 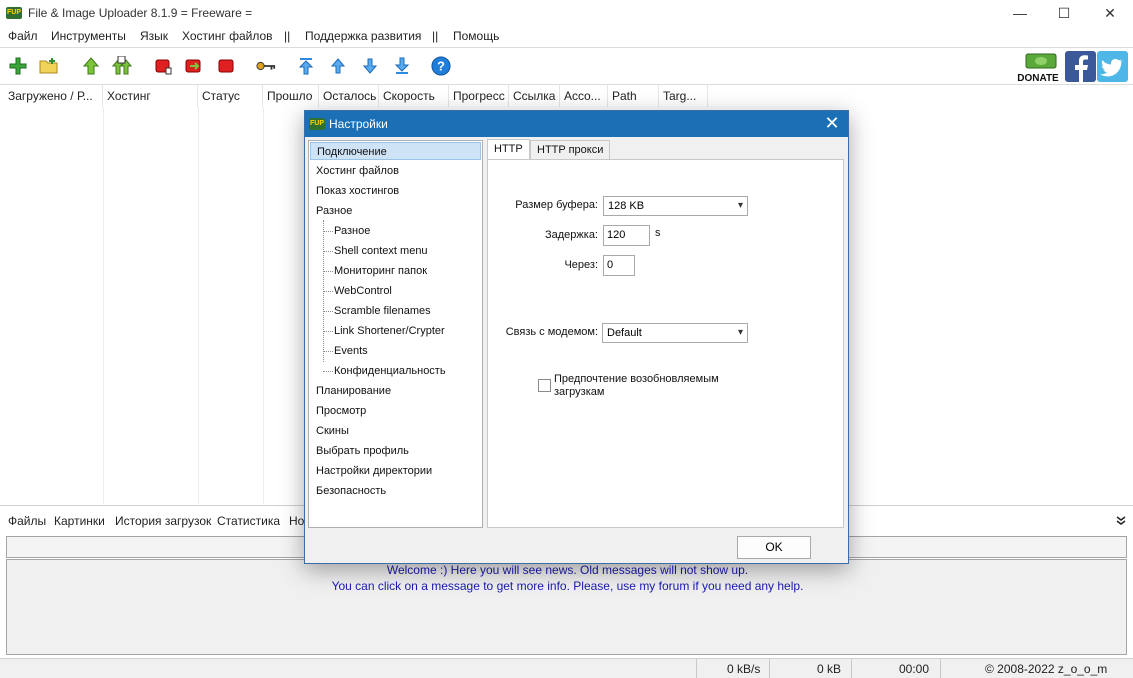 What do you see at coordinates (357, 191) in the screenshot?
I see `tree-item-show-hostings: Показ хостингов` at bounding box center [357, 191].